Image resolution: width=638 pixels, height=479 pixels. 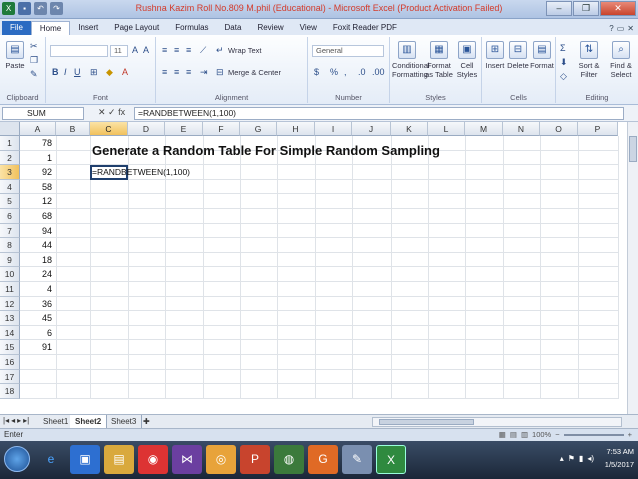 I want to click on paint-icon: ✎, so click(x=357, y=459).